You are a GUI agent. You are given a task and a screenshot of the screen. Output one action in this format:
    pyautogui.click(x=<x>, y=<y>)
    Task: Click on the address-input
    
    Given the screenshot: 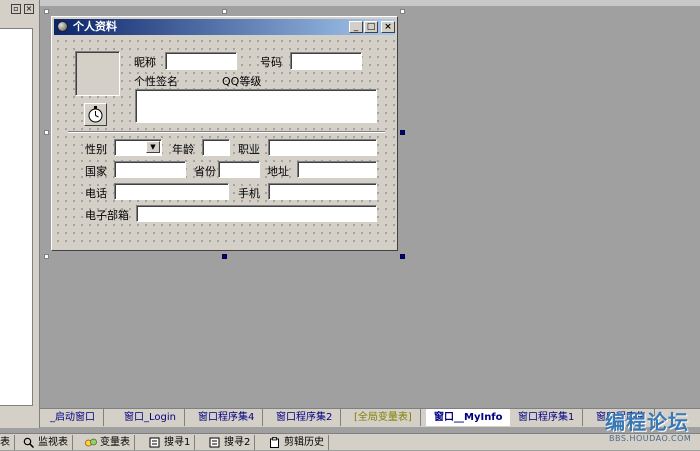 What is the action you would take?
    pyautogui.click(x=337, y=169)
    